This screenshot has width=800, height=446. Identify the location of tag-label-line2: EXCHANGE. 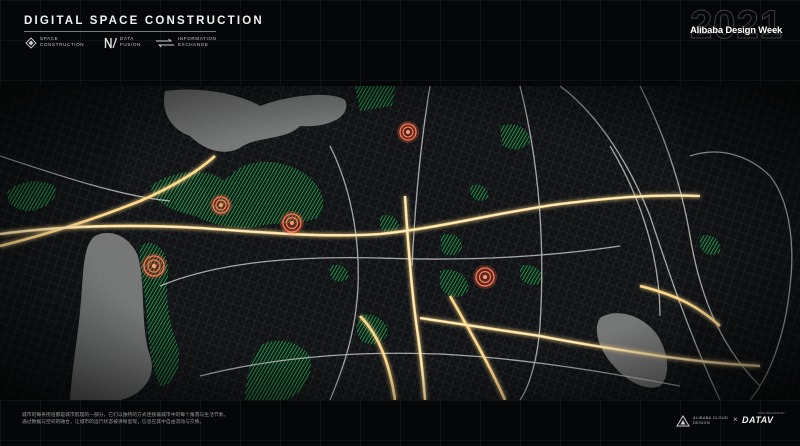
(193, 44).